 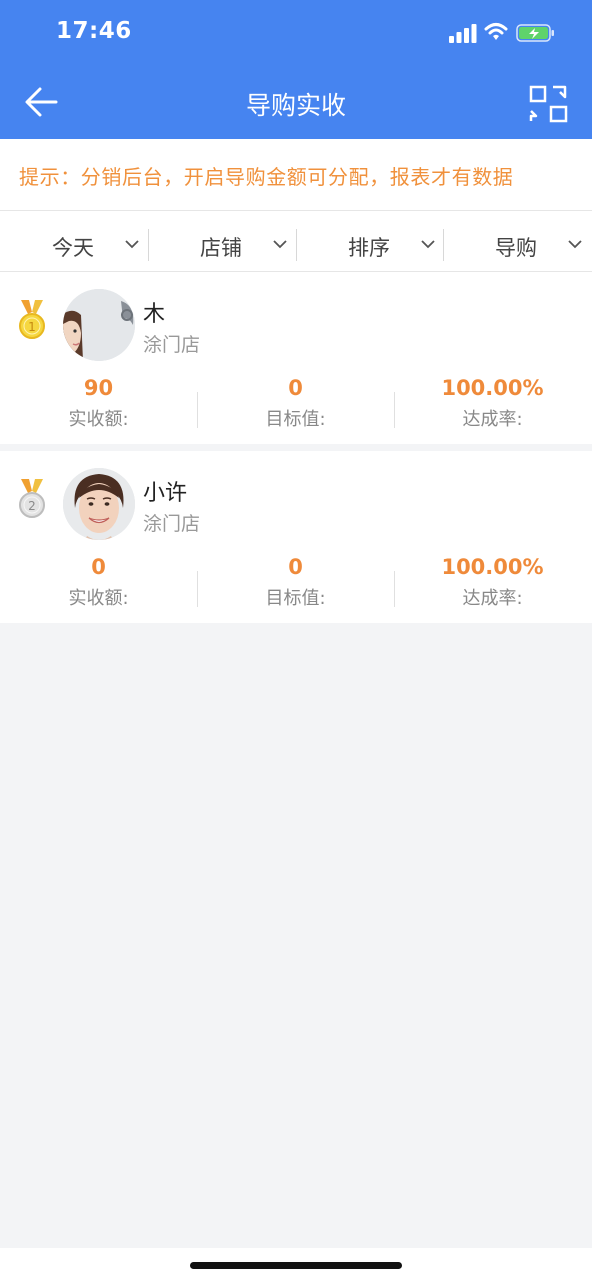 I want to click on filter-guide: 导购, so click(x=517, y=241).